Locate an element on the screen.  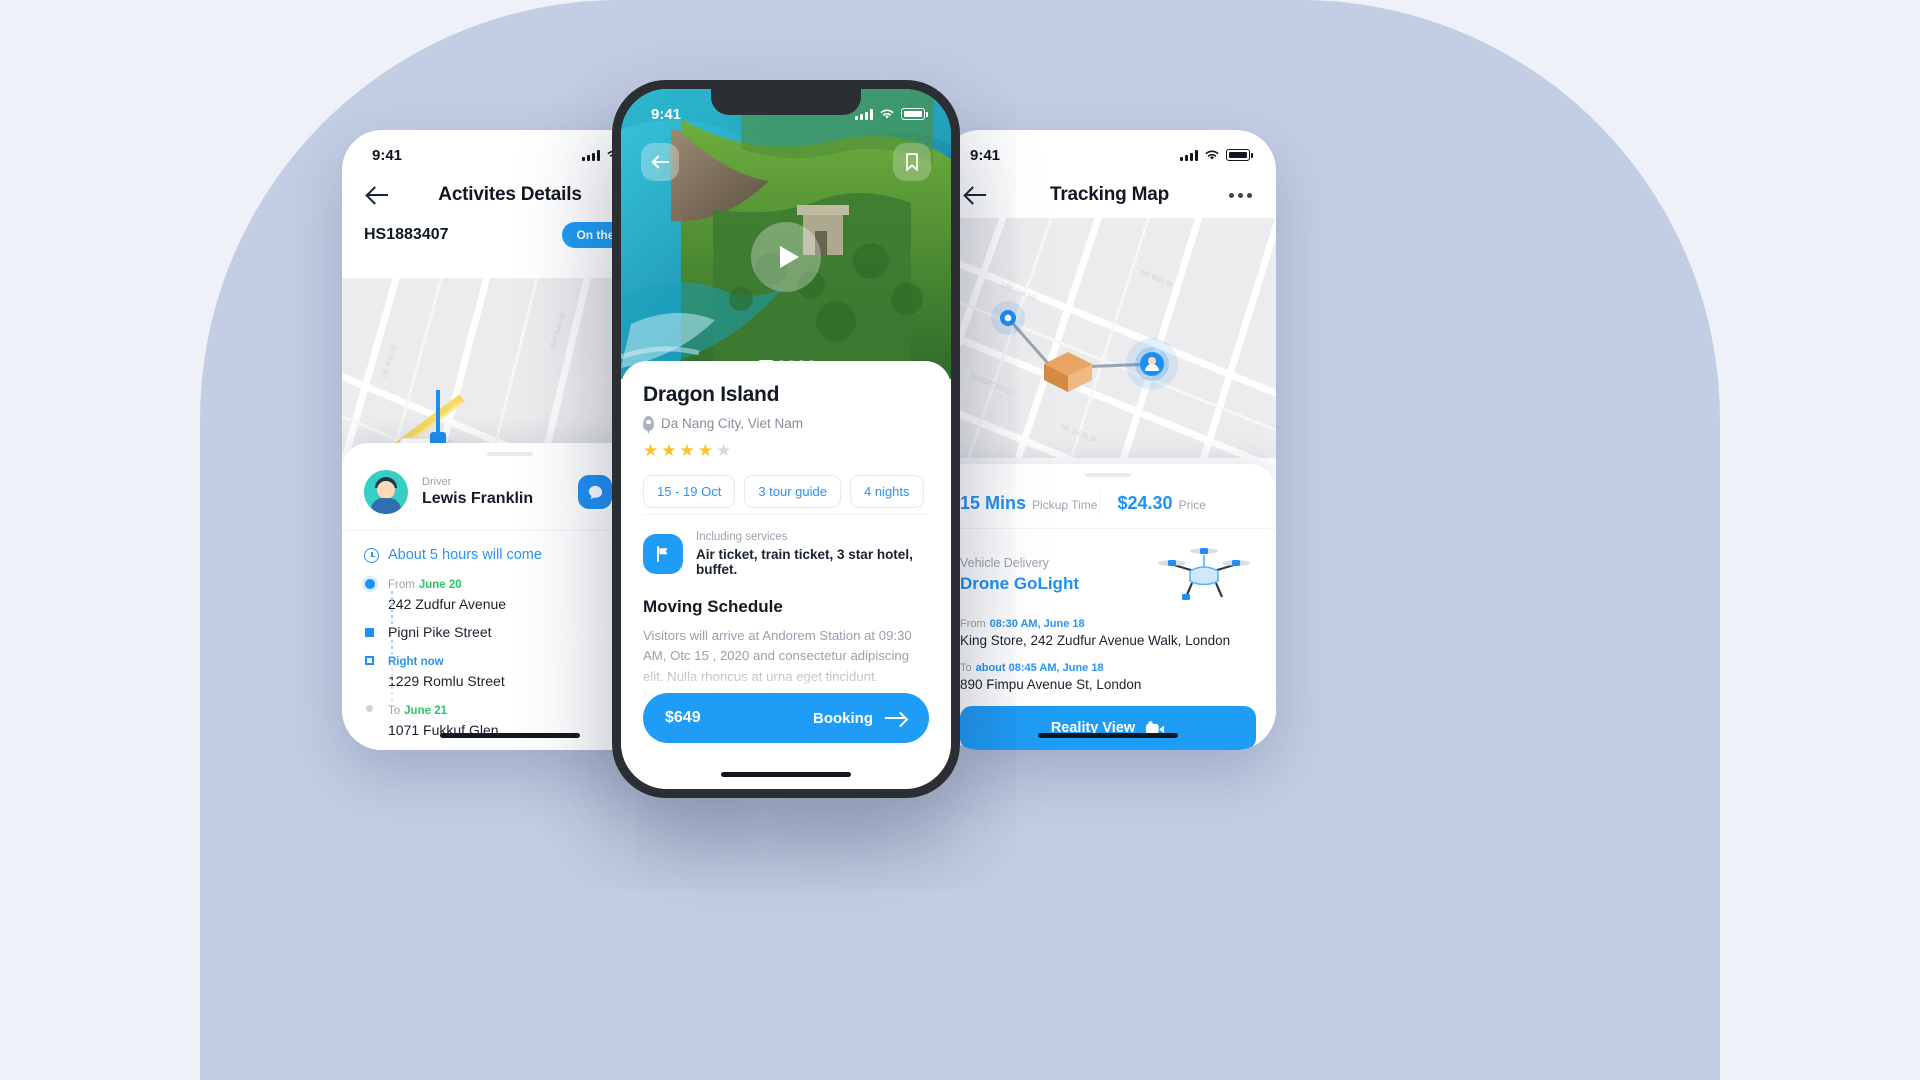
booking-action: Booking is located at coordinates (860, 718).